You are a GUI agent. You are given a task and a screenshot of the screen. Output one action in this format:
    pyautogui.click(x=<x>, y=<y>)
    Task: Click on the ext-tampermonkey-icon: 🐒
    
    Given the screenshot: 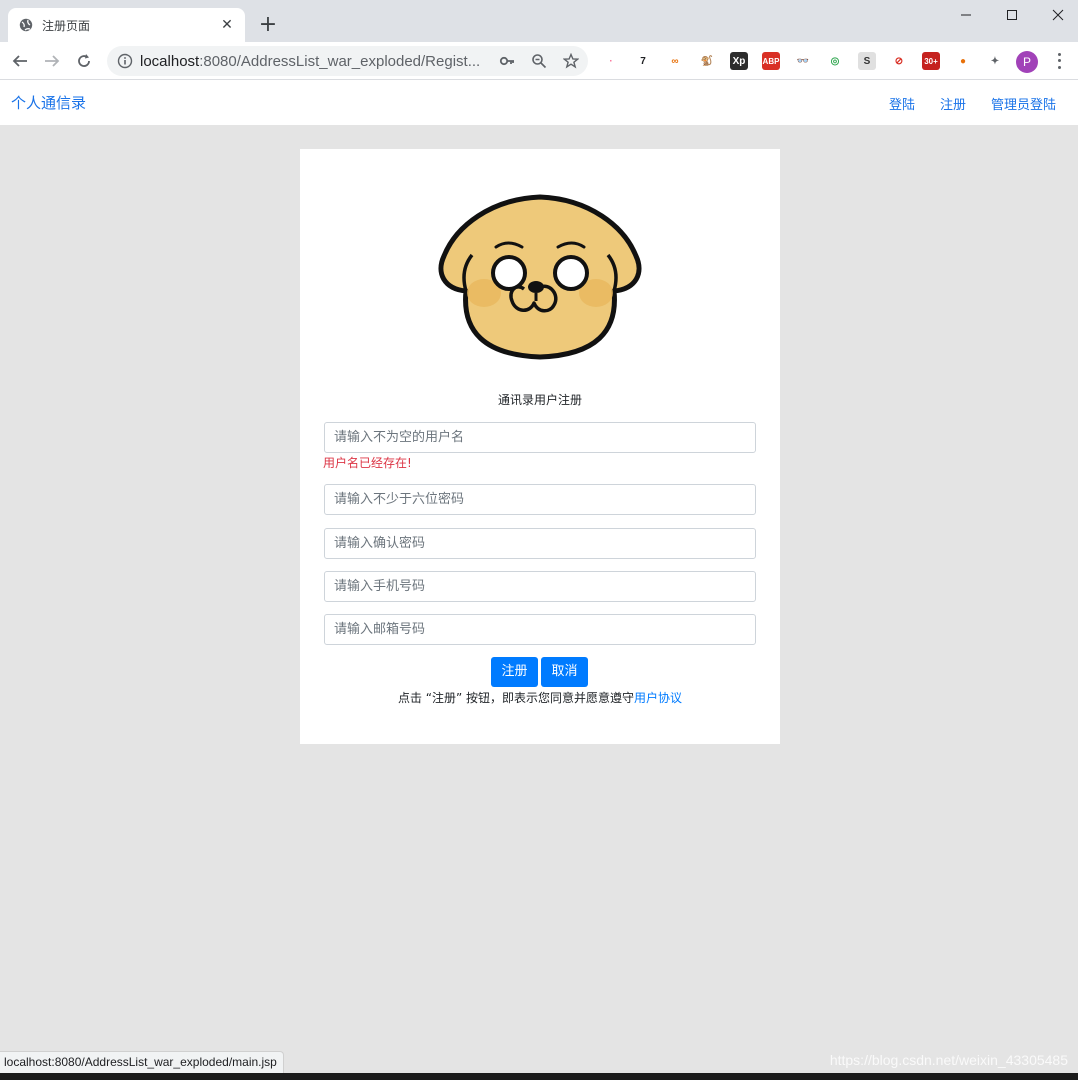 What is the action you would take?
    pyautogui.click(x=707, y=61)
    